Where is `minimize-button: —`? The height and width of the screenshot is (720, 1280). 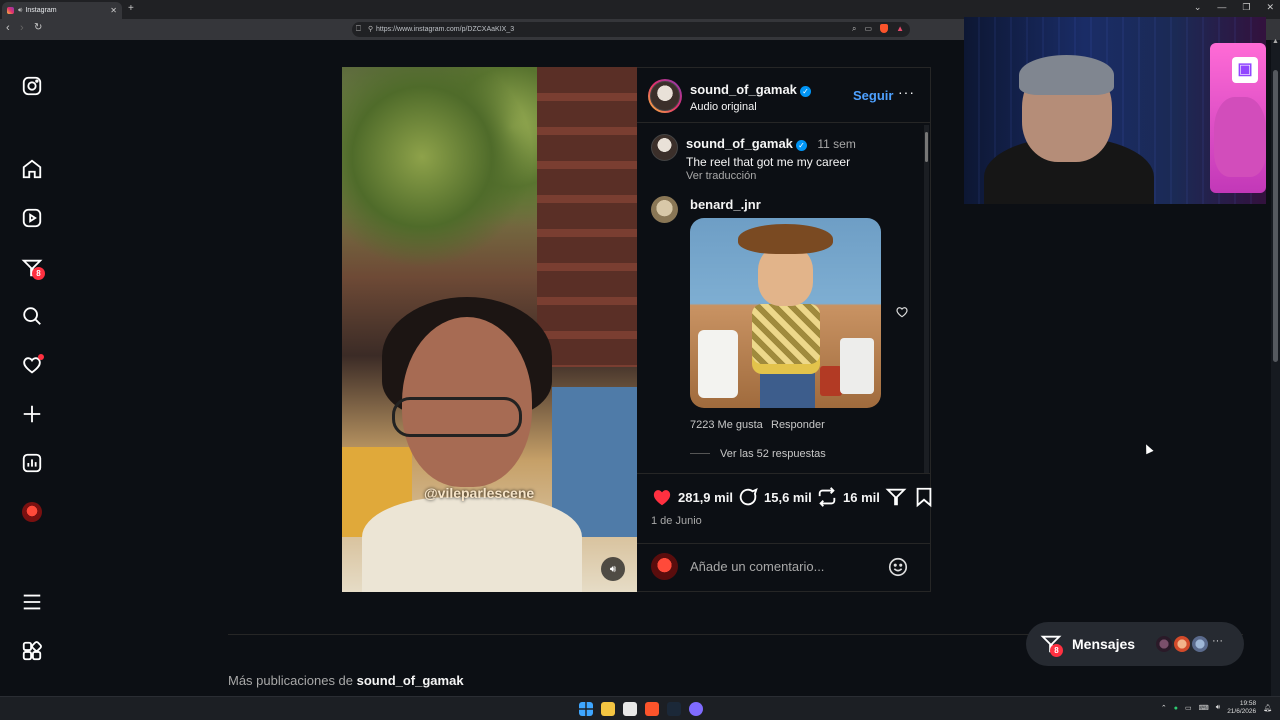 minimize-button: — is located at coordinates (1221, 7).